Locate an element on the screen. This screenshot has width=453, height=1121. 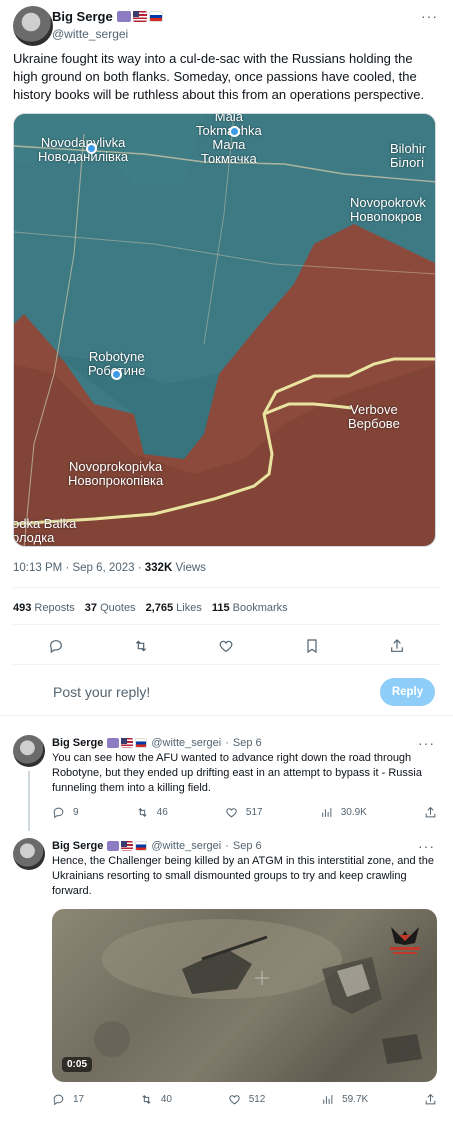
reply-metrics: 17 40 512 59.7K is located at coordinates (244, 1099).